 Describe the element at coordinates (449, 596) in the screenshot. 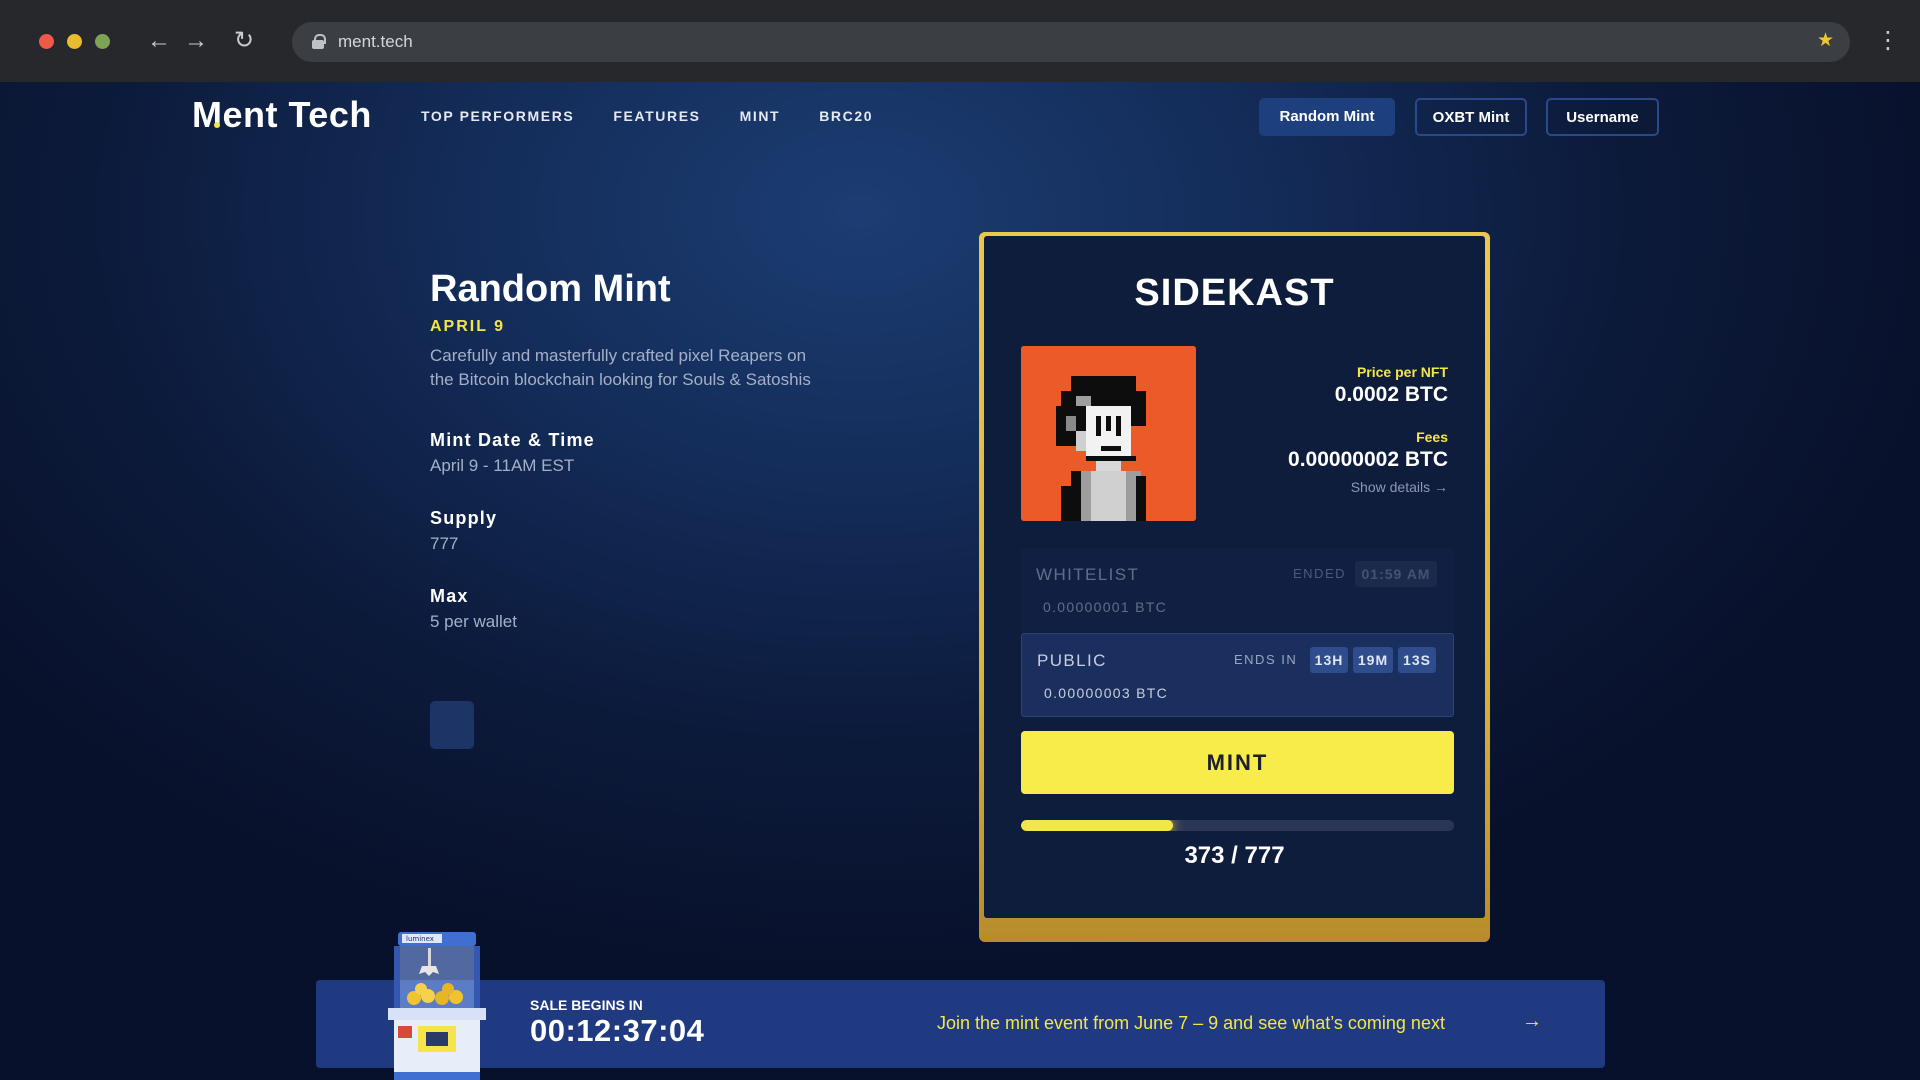

I see `spec-label-max: Max` at that location.